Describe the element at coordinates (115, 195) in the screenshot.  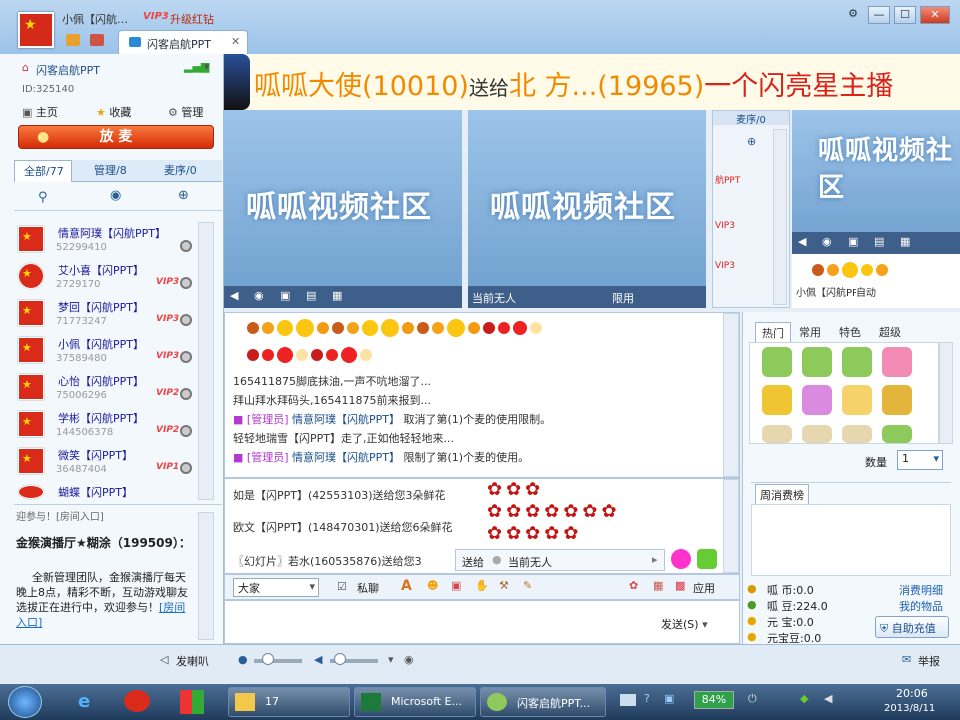
I see `location-icon: ◉` at that location.